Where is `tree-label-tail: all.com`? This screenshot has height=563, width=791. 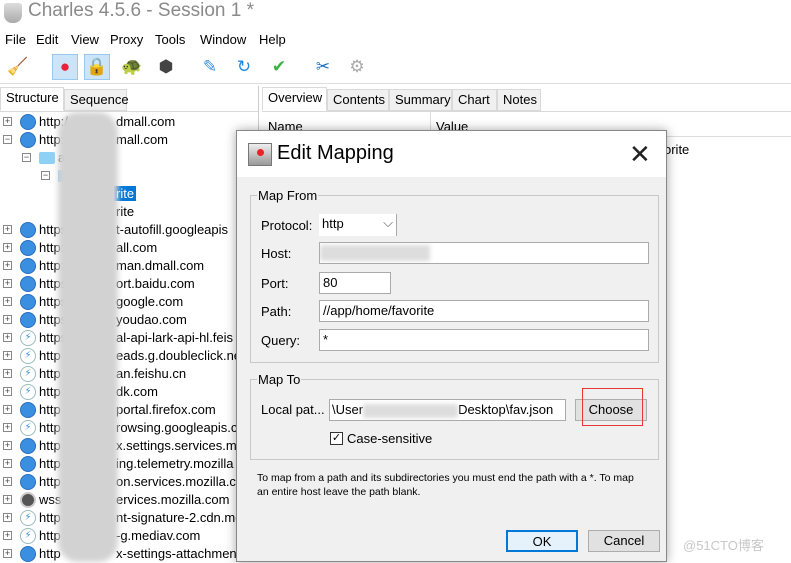
tree-label-tail: all.com is located at coordinates (137, 247).